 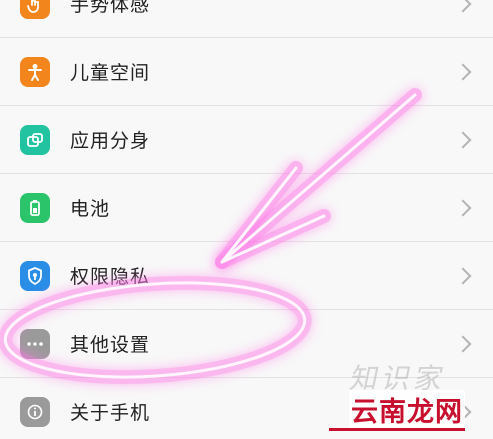 I want to click on info-icon, so click(x=35, y=411).